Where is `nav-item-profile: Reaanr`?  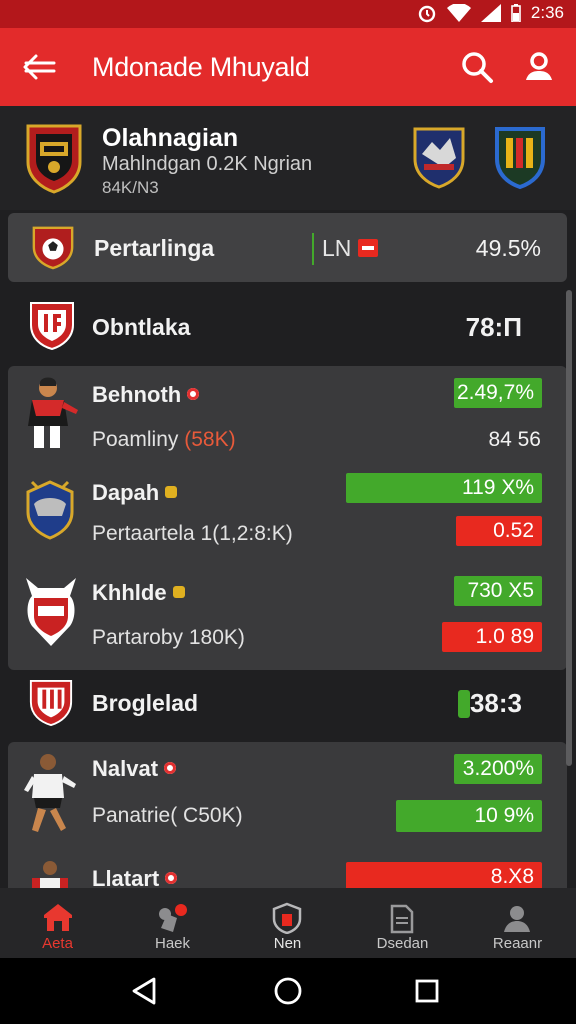
nav-item-profile: Reaanr is located at coordinates (517, 923).